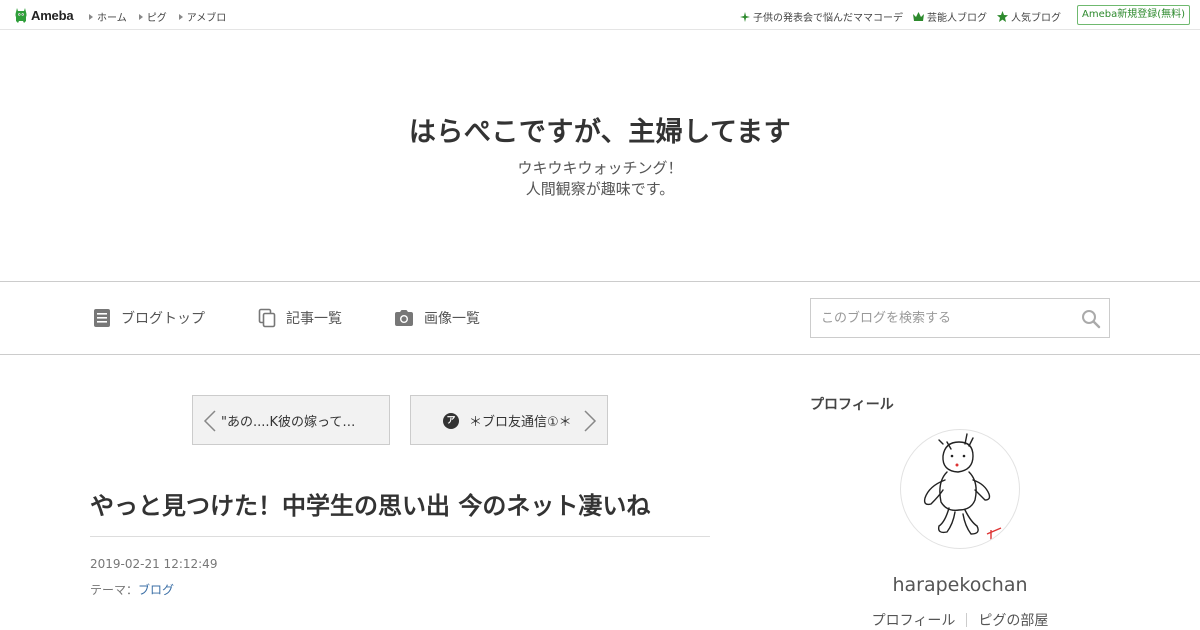  What do you see at coordinates (1133, 15) in the screenshot?
I see `register-button: Ameba新規登録(無料)` at bounding box center [1133, 15].